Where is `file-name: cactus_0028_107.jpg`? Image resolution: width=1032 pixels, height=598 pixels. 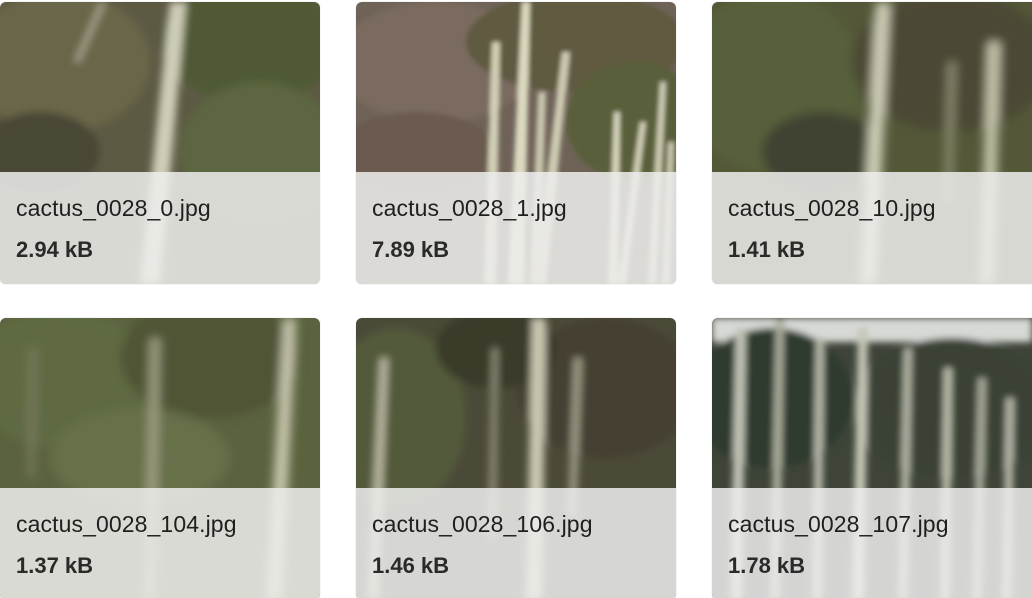
file-name: cactus_0028_107.jpg is located at coordinates (838, 524).